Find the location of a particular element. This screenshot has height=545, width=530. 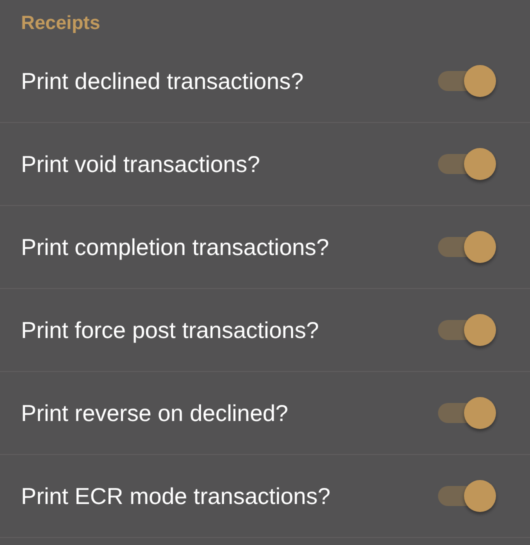

section-title: Receipts is located at coordinates (60, 23).